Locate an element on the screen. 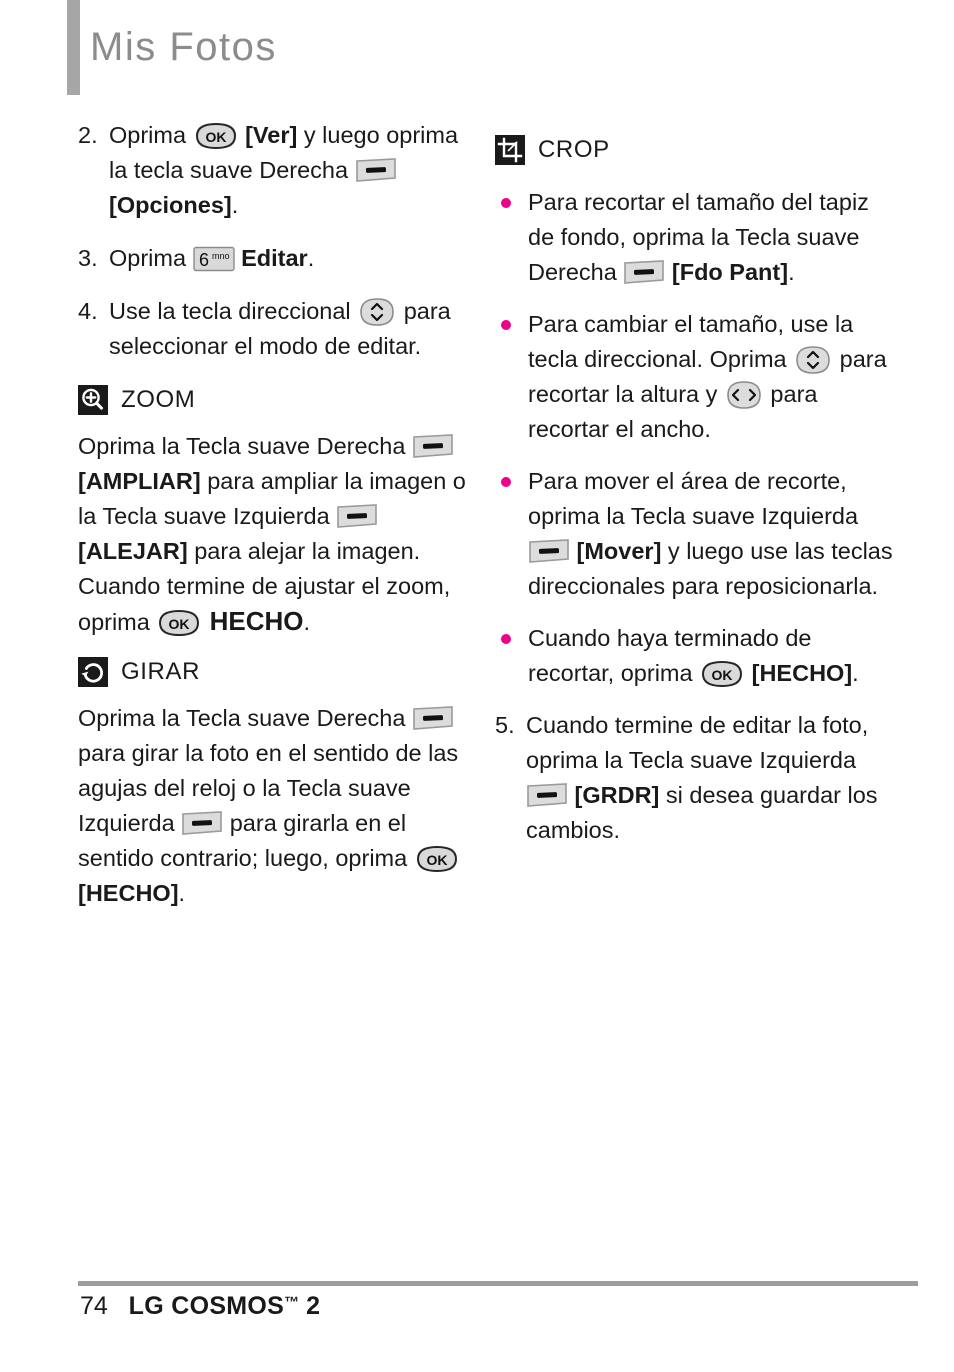  nav-leftright-key is located at coordinates (744, 395).